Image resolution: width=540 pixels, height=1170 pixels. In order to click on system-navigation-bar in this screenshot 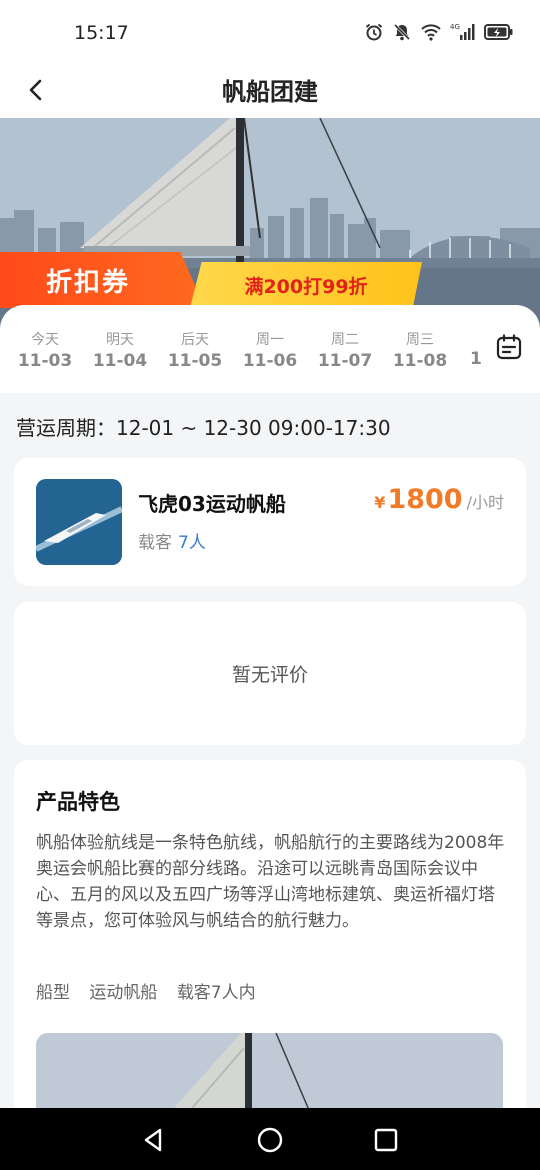, I will do `click(270, 1139)`.